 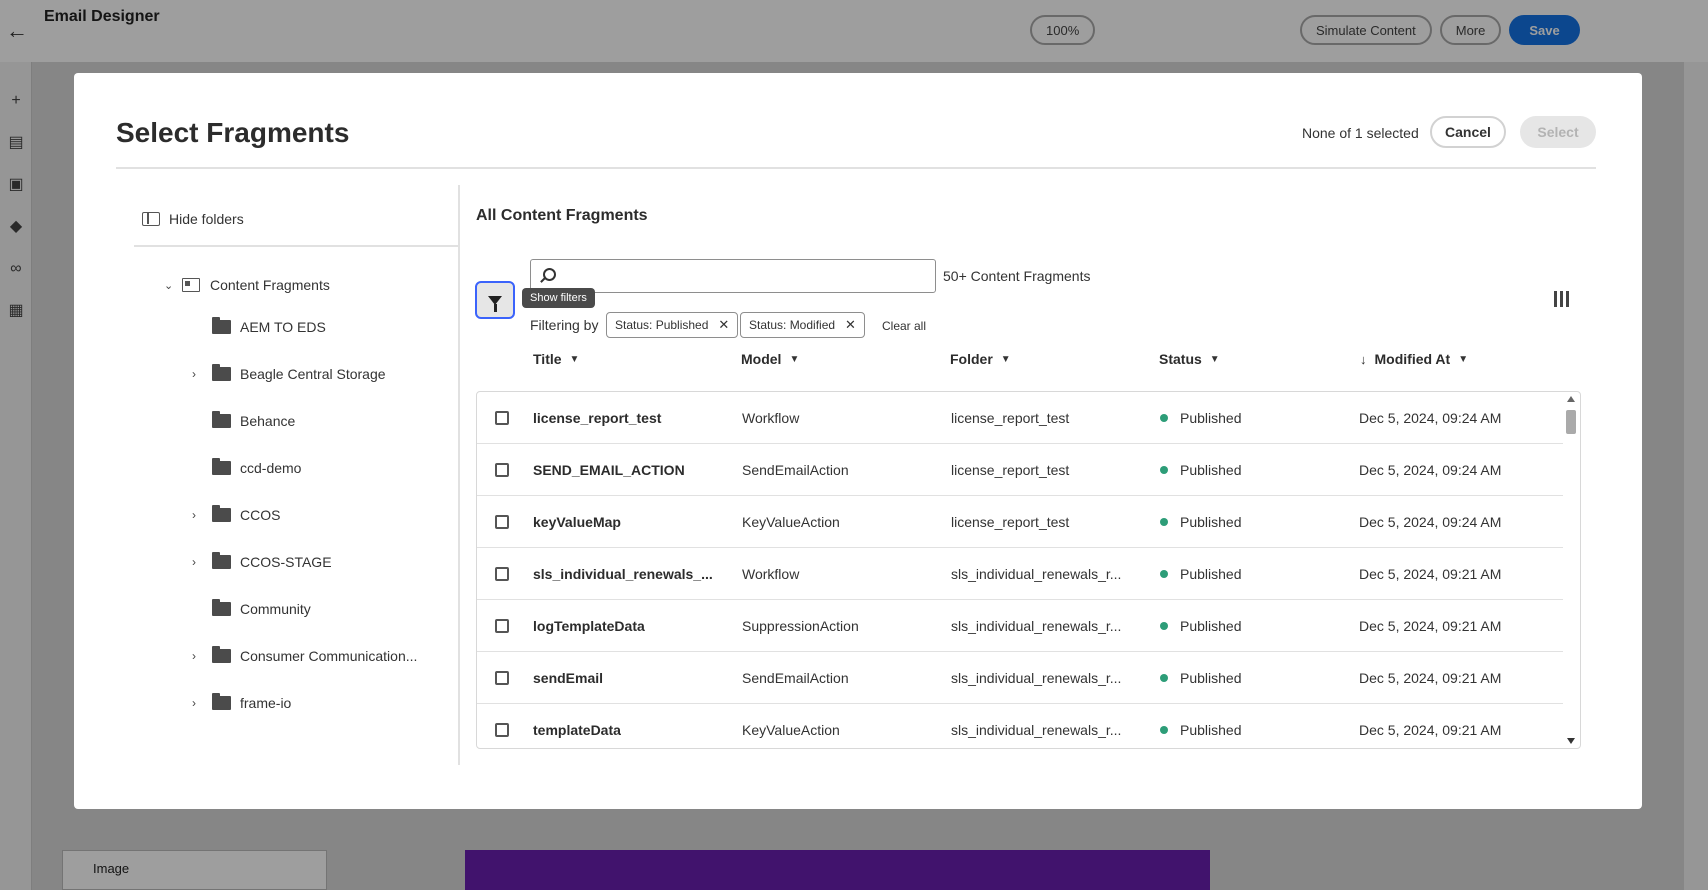 What do you see at coordinates (1468, 132) in the screenshot?
I see `cancel-button: Cancel` at bounding box center [1468, 132].